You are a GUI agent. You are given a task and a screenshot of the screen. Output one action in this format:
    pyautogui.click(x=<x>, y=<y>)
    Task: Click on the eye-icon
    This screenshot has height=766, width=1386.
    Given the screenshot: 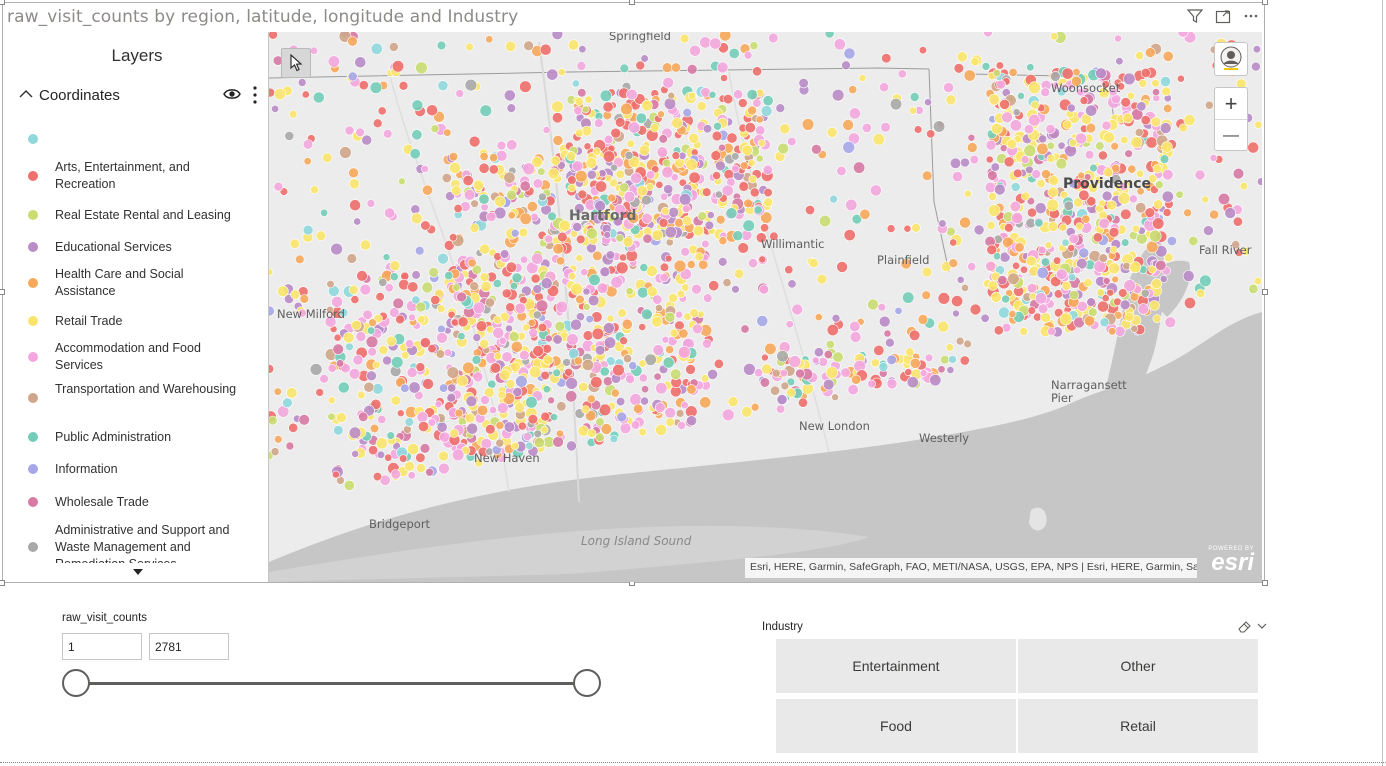 What is the action you would take?
    pyautogui.click(x=232, y=96)
    